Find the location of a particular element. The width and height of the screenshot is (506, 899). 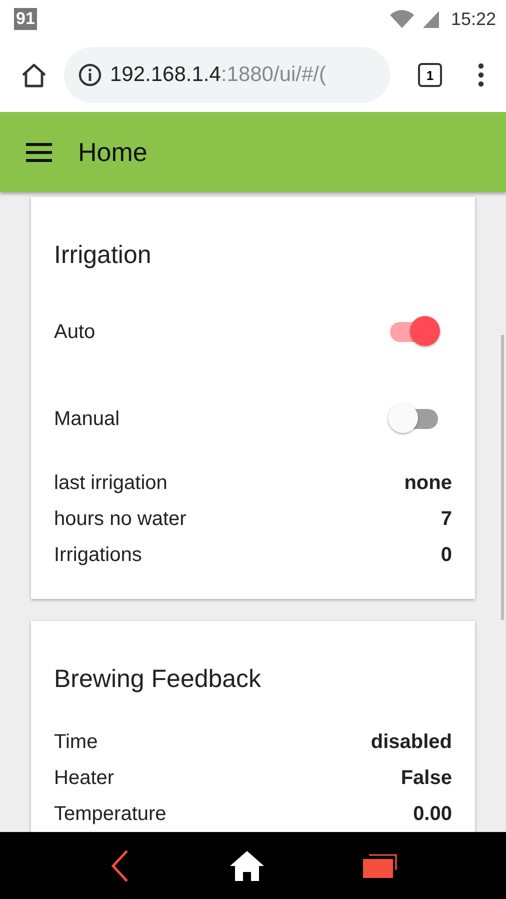

switch-label: Auto is located at coordinates (75, 332).